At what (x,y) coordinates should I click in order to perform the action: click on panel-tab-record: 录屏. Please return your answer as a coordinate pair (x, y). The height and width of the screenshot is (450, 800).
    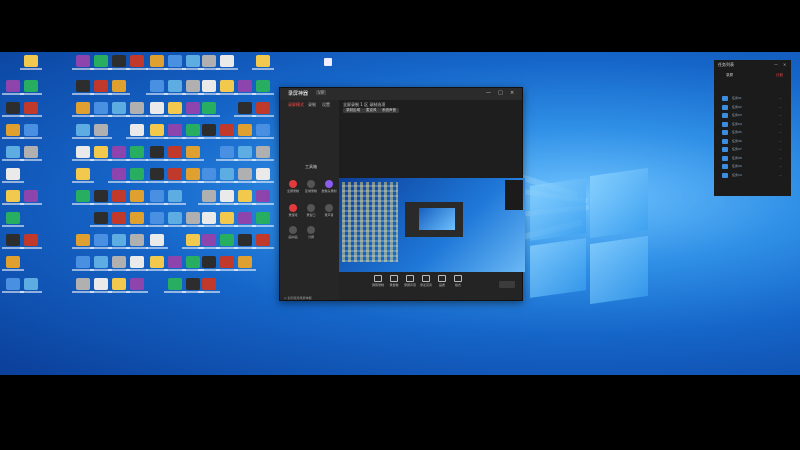
    Looking at the image, I should click on (729, 75).